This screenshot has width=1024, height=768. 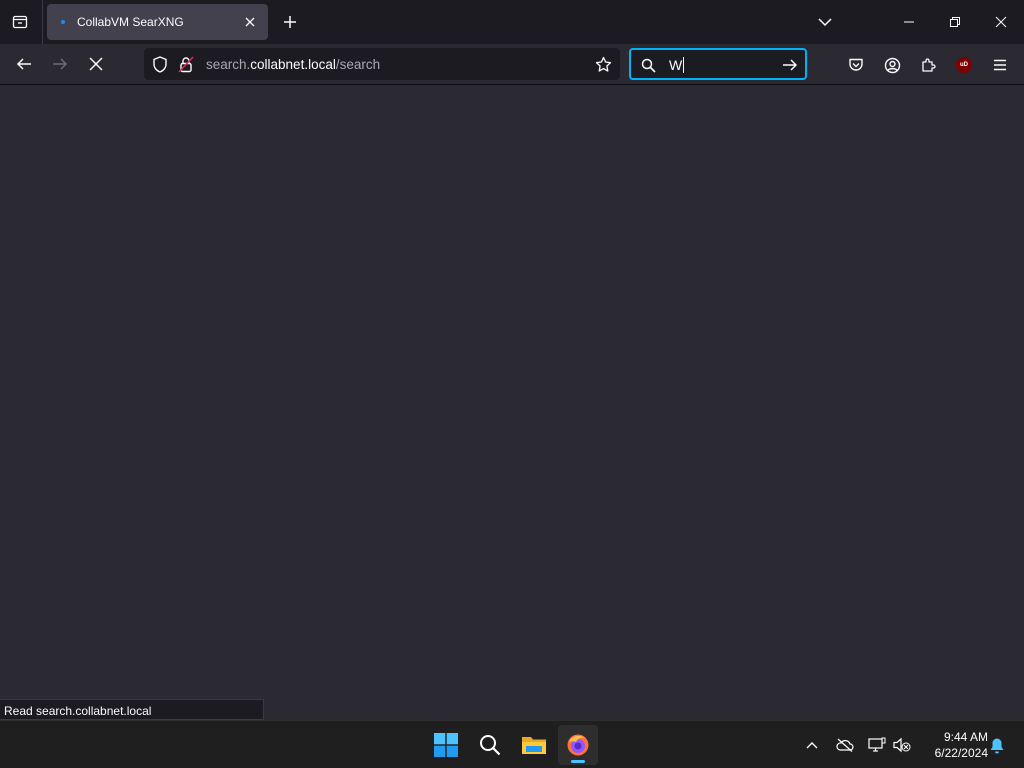 I want to click on account-icon, so click(x=892, y=65).